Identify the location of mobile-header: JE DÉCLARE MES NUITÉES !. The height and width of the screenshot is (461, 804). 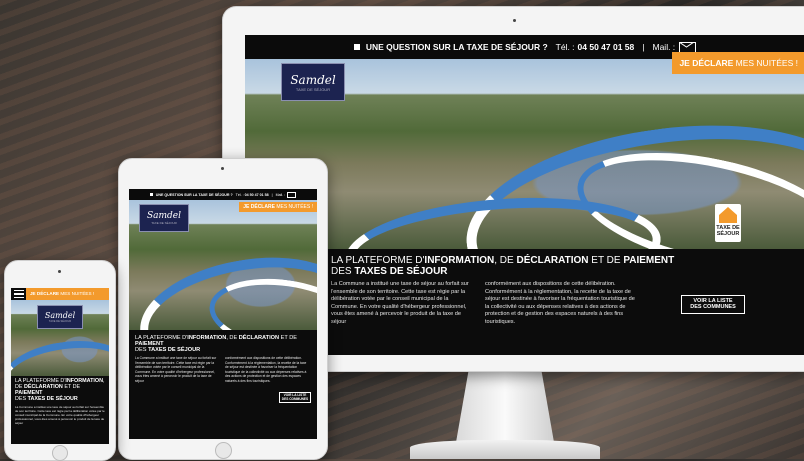
(60, 294).